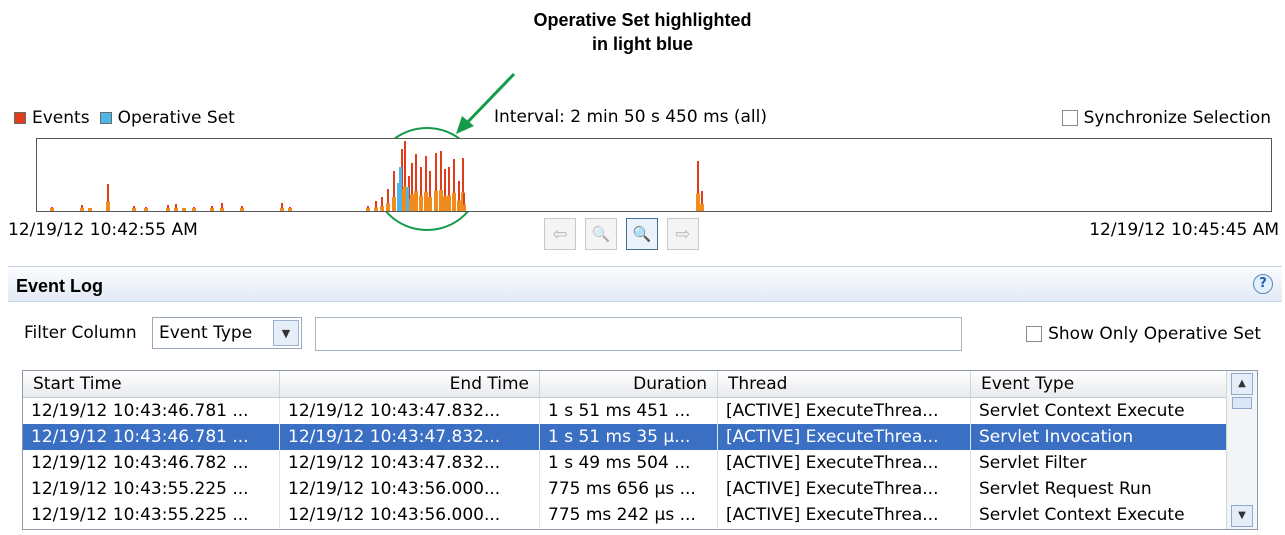 The image size is (1285, 535). Describe the element at coordinates (1177, 118) in the screenshot. I see `synchronize-selection-label: Synchronize Selection` at that location.